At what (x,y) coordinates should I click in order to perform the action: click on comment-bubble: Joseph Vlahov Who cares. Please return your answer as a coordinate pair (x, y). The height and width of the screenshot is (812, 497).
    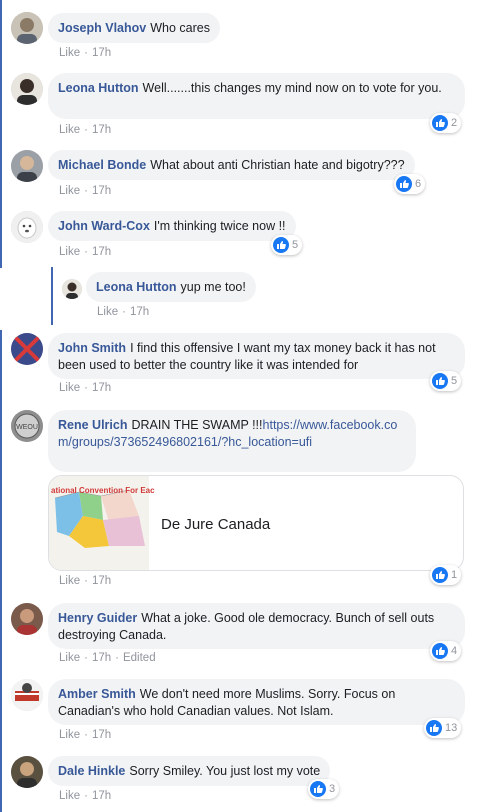
    Looking at the image, I should click on (134, 28).